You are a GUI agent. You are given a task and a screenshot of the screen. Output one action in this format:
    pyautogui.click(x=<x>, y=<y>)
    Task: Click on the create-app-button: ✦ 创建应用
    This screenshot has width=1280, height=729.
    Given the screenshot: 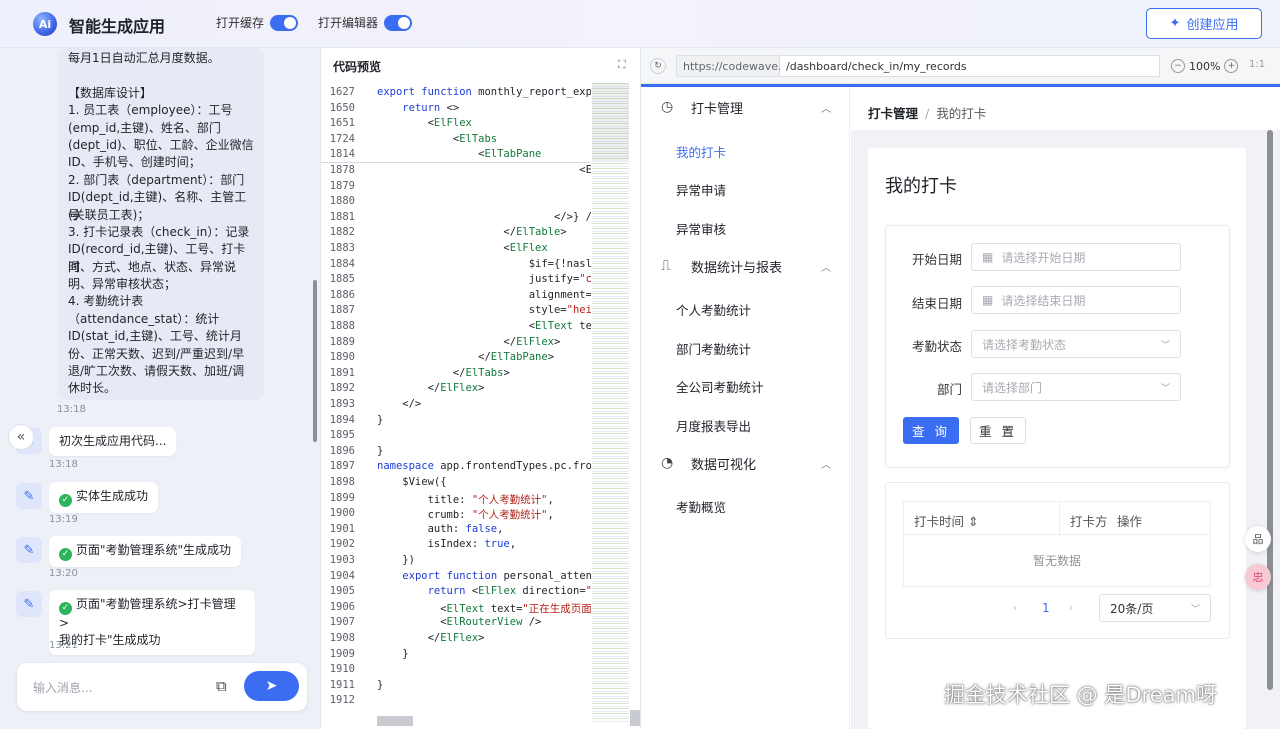 What is the action you would take?
    pyautogui.click(x=1204, y=23)
    